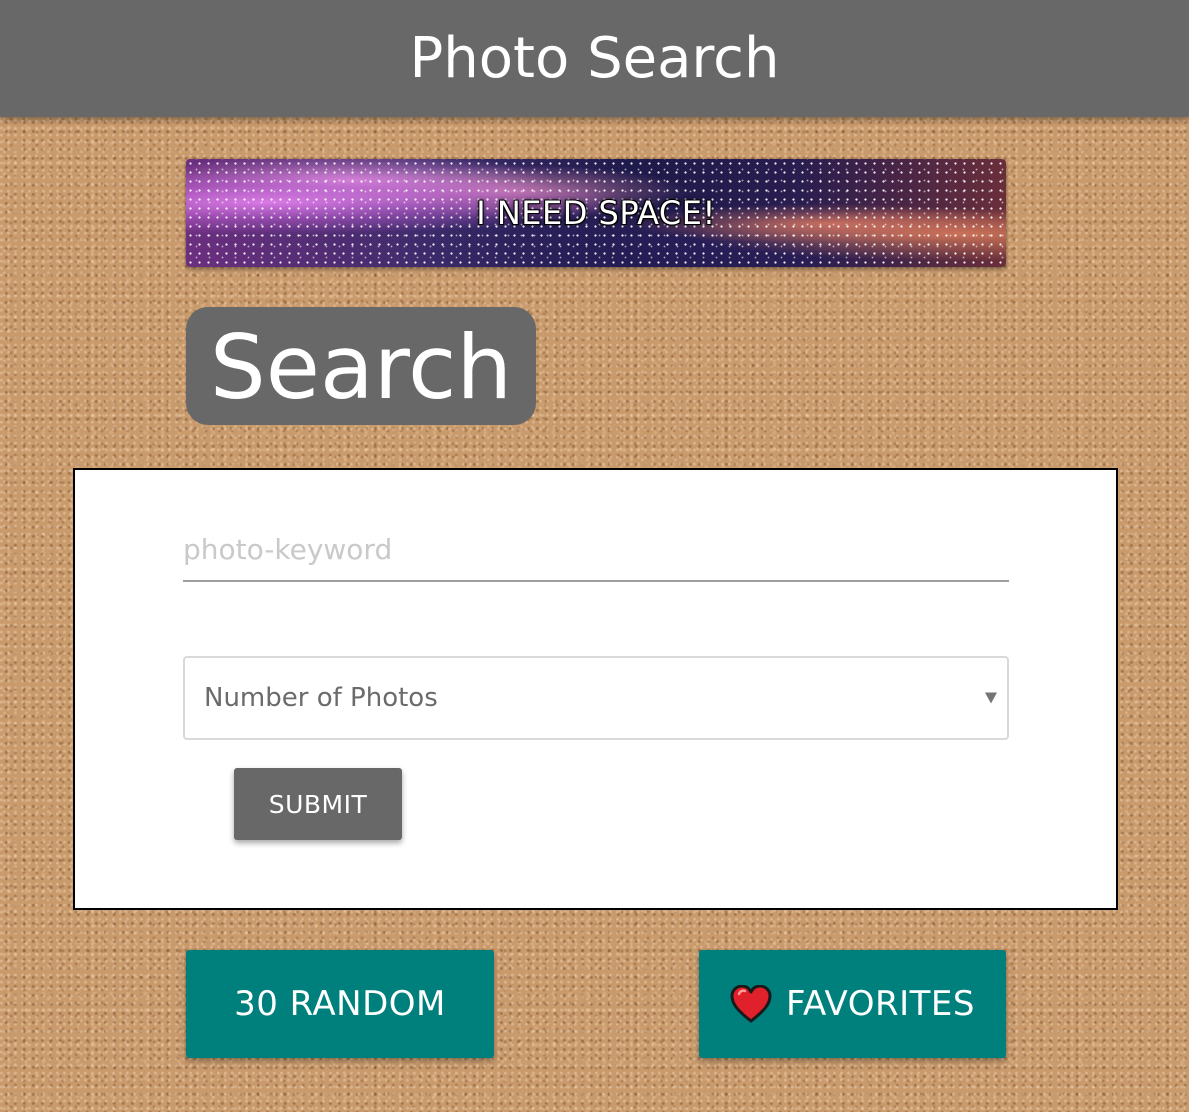 This screenshot has height=1112, width=1189. Describe the element at coordinates (321, 698) in the screenshot. I see `photo-count-select-label: Number of Photos` at that location.